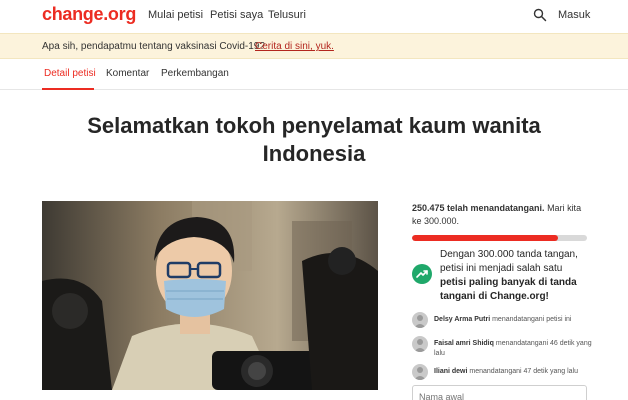 Image resolution: width=628 pixels, height=400 pixels. I want to click on petition-tabs: Detail petisi Komentar Perkembangan, so click(314, 75).